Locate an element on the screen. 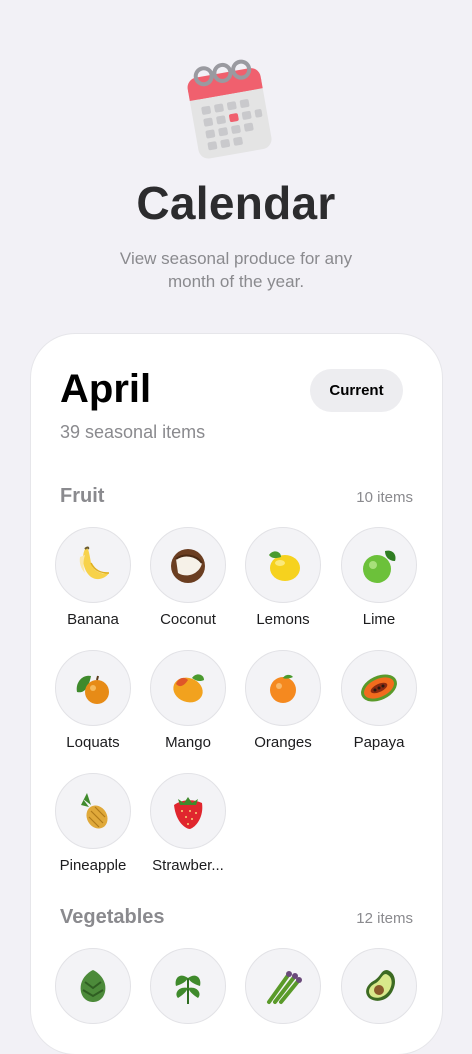  produce-item-lemons: Lemons is located at coordinates (283, 577).